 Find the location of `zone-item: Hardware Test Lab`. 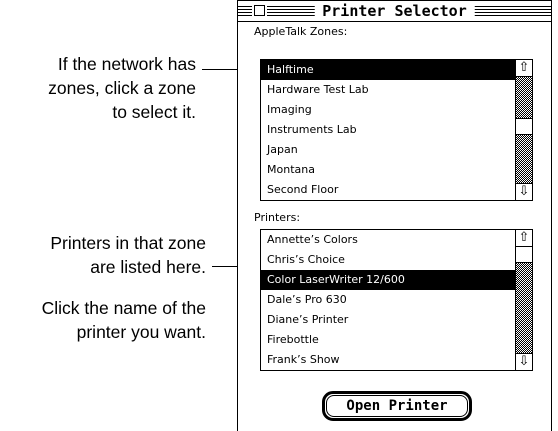

zone-item: Hardware Test Lab is located at coordinates (388, 90).